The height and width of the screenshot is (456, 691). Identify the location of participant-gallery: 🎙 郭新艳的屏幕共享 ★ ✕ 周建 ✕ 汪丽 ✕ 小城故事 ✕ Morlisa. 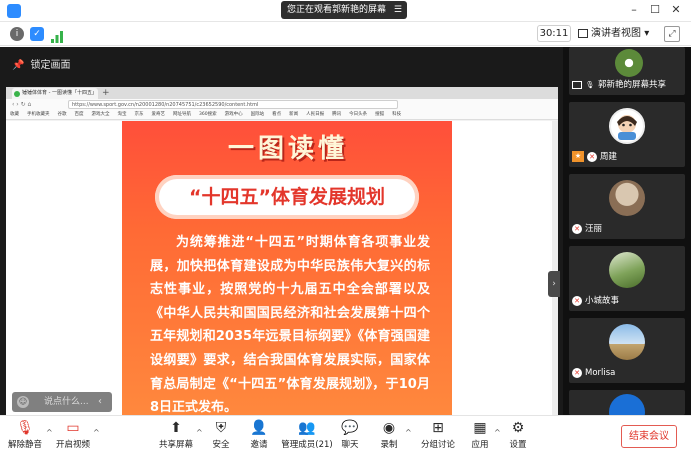
(627, 231).